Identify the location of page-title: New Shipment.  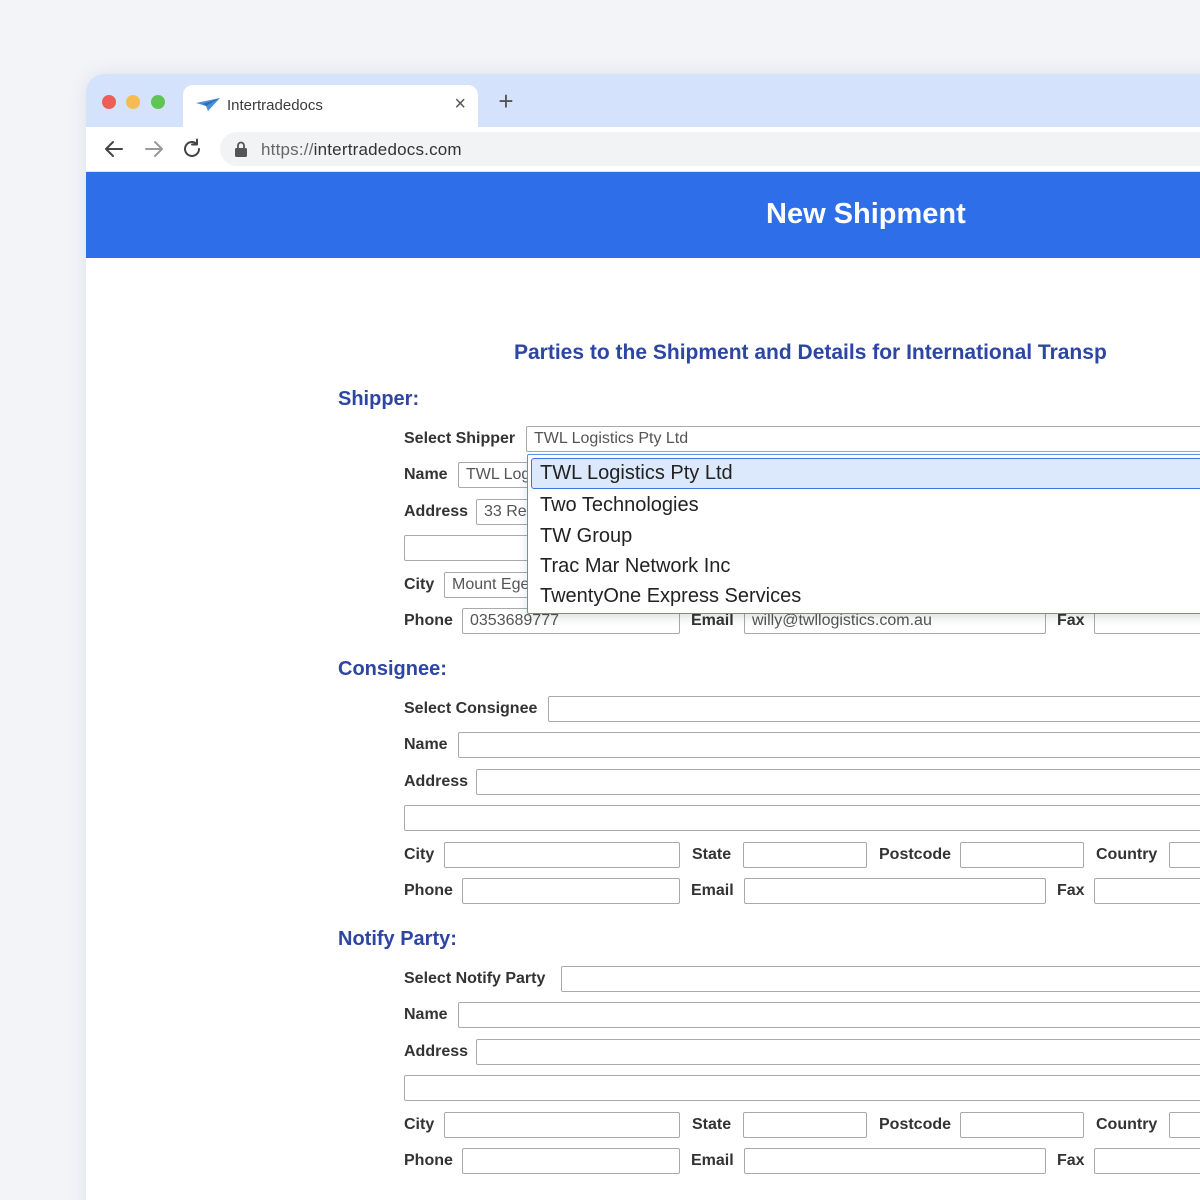
(866, 214).